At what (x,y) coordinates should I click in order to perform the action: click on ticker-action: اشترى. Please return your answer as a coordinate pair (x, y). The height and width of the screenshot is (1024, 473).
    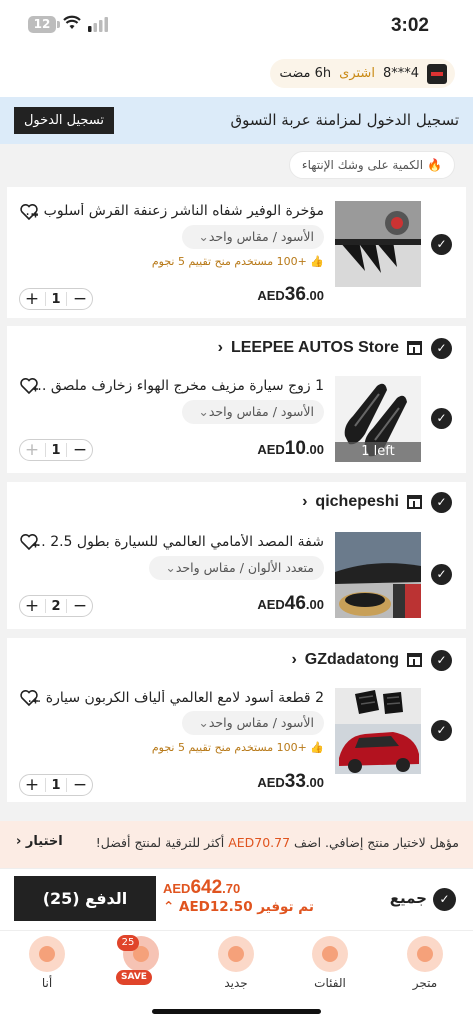
    Looking at the image, I should click on (357, 73).